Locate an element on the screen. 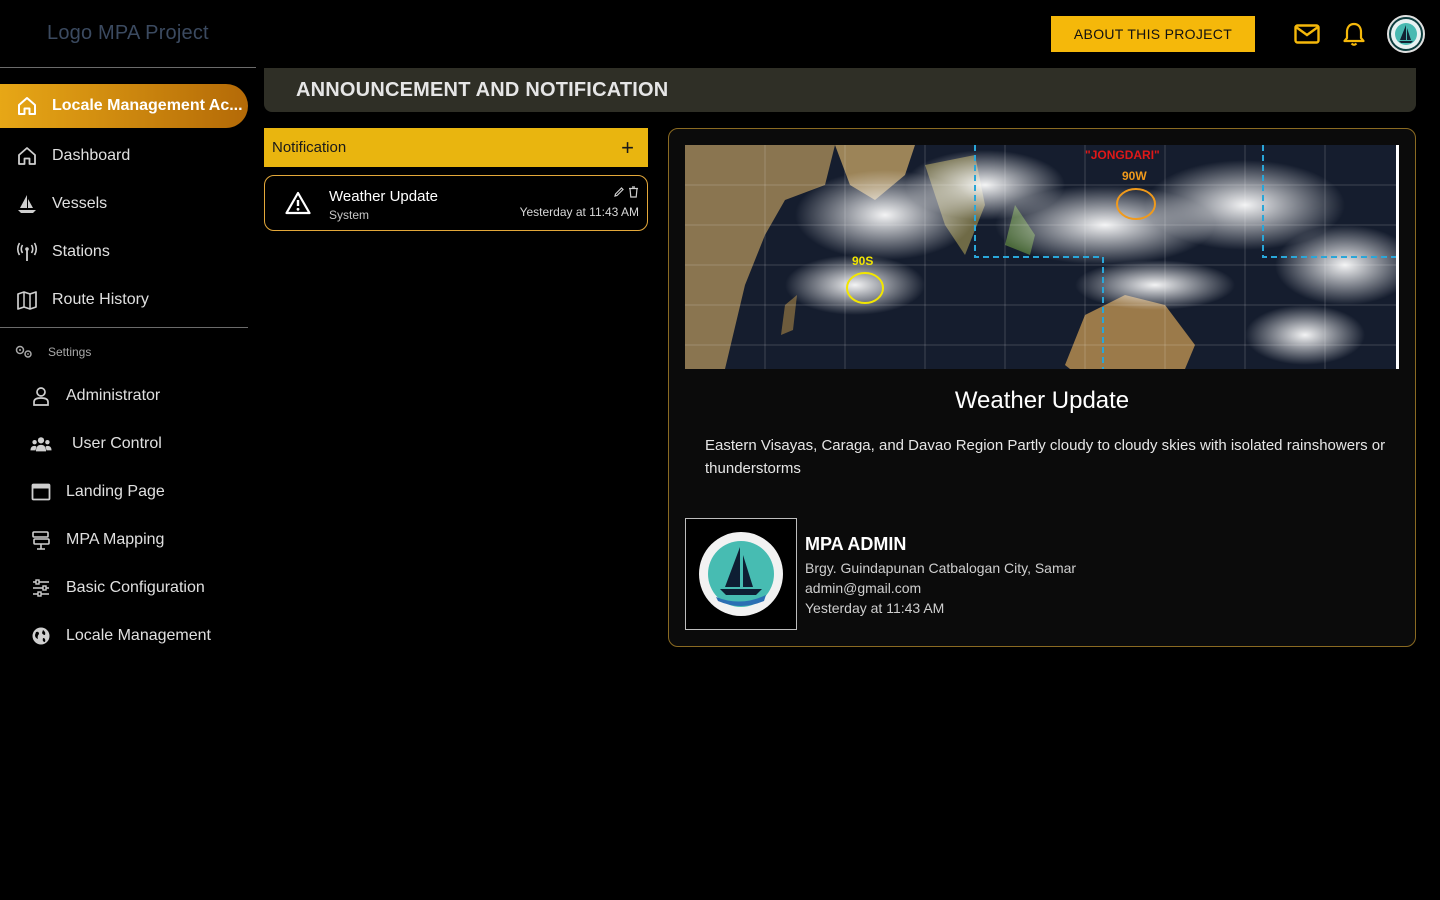 Image resolution: width=1440 pixels, height=900 pixels. add-notification-button: + is located at coordinates (627, 147).